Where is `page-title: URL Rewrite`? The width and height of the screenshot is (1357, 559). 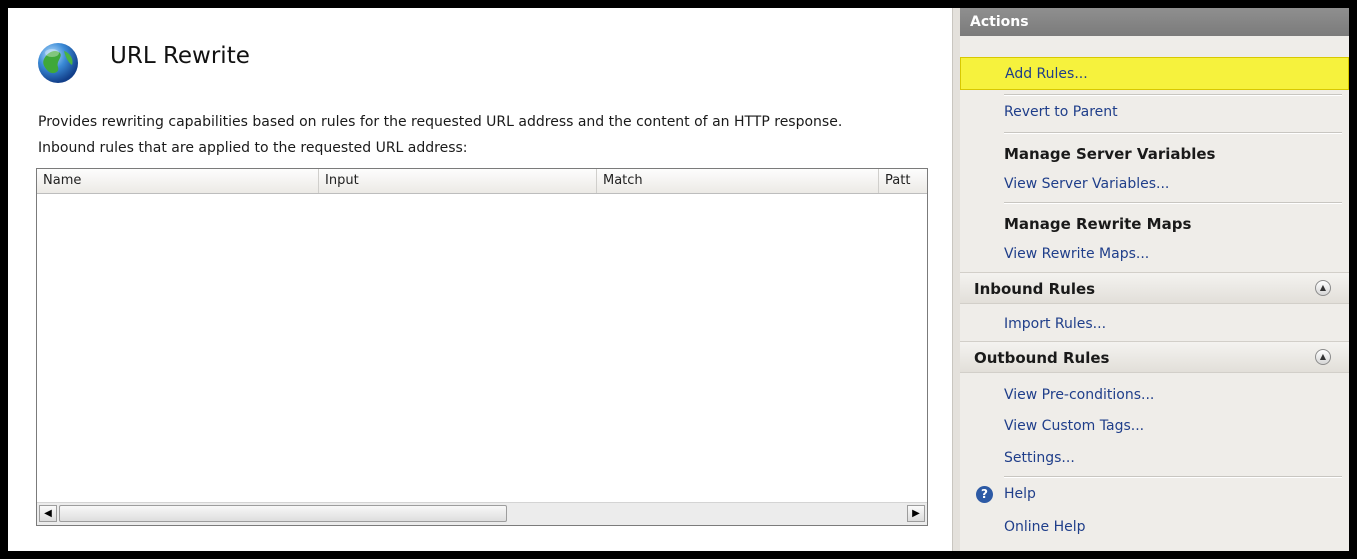 page-title: URL Rewrite is located at coordinates (180, 56).